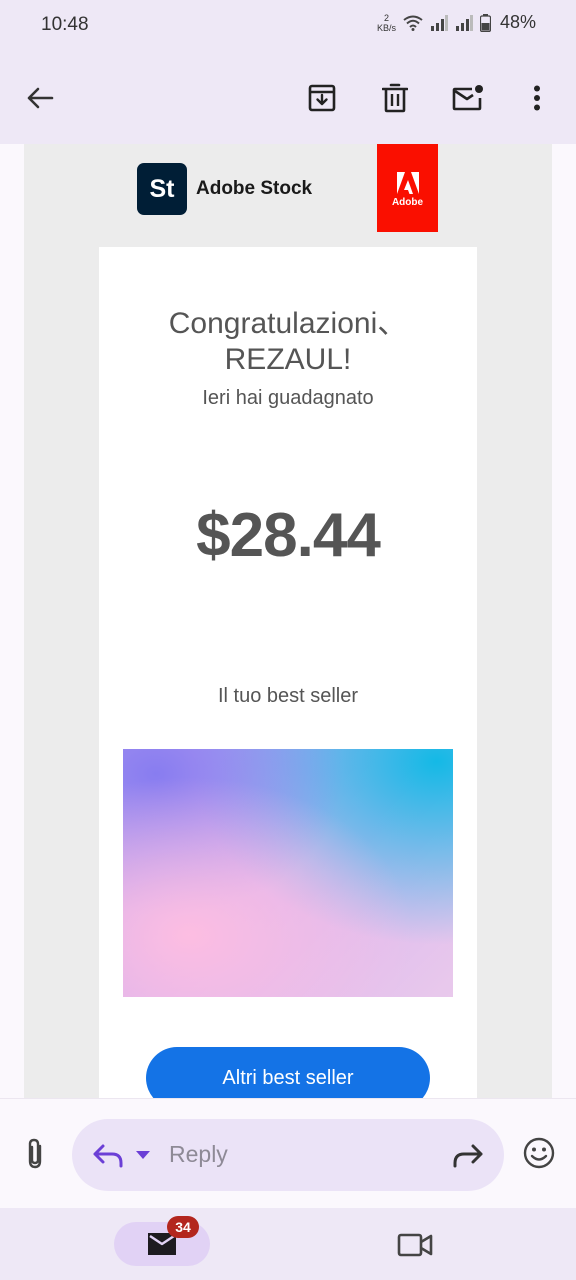  What do you see at coordinates (288, 1072) in the screenshot?
I see `more-bestsellers-button: Altri best seller` at bounding box center [288, 1072].